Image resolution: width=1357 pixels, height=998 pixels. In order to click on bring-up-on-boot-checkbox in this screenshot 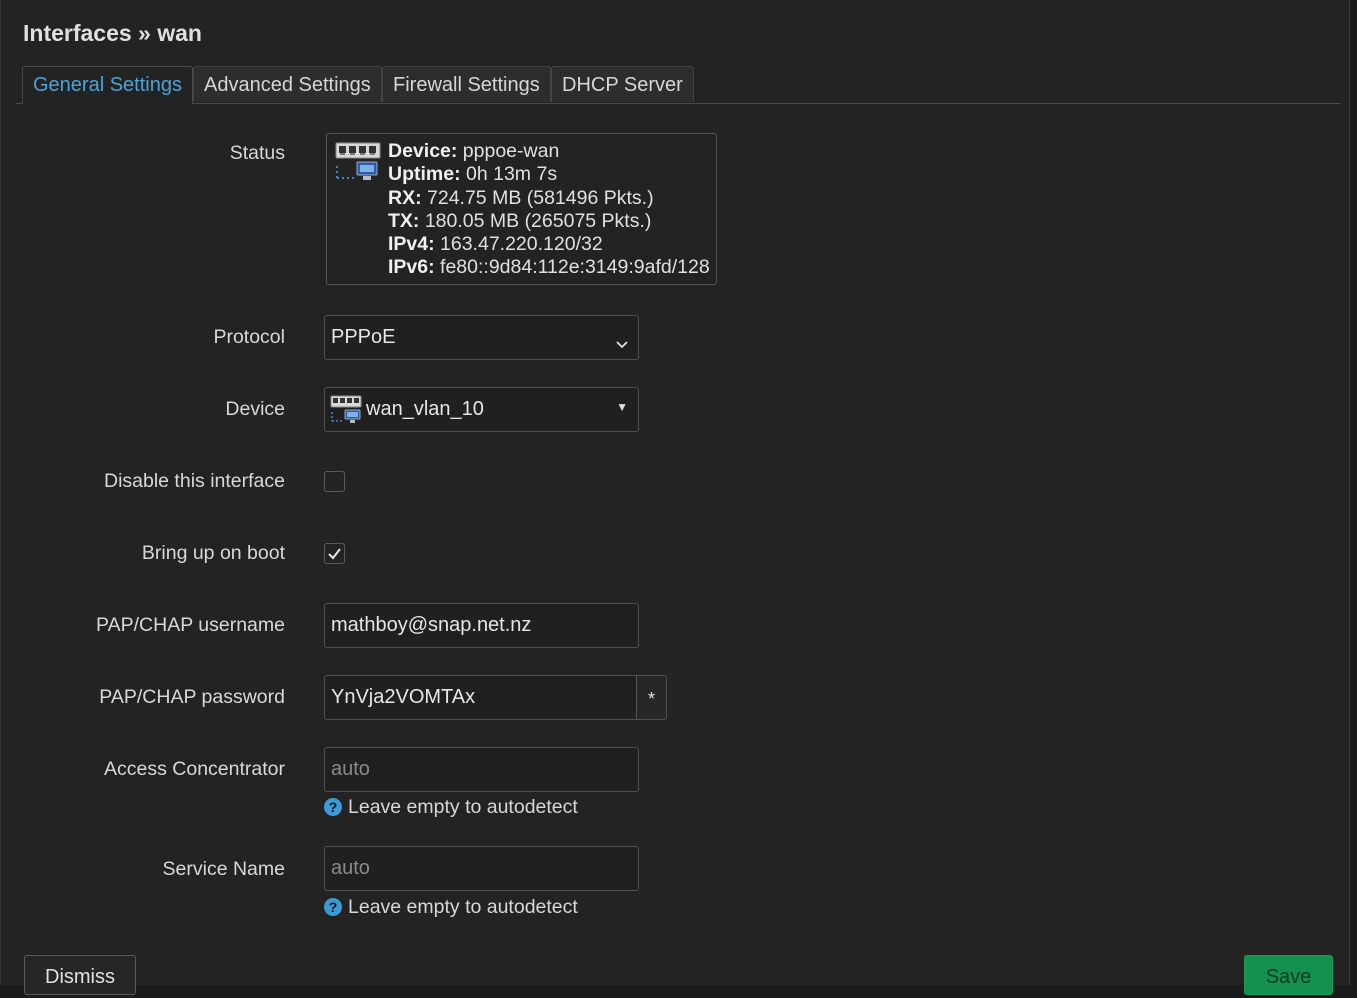, I will do `click(334, 553)`.